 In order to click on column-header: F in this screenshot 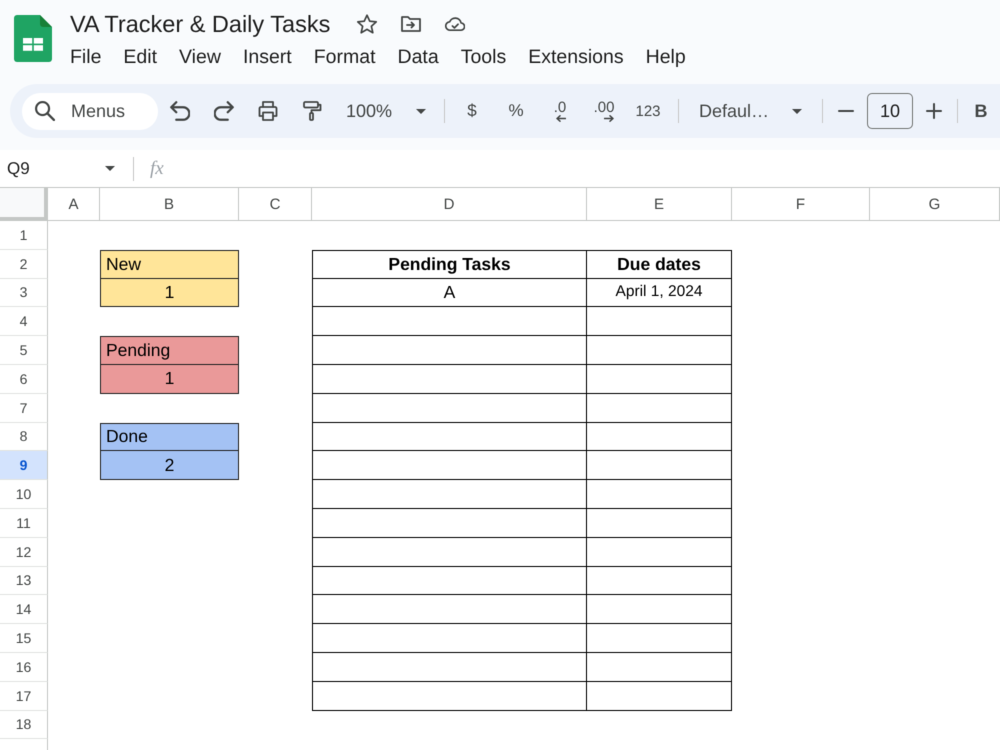, I will do `click(801, 204)`.